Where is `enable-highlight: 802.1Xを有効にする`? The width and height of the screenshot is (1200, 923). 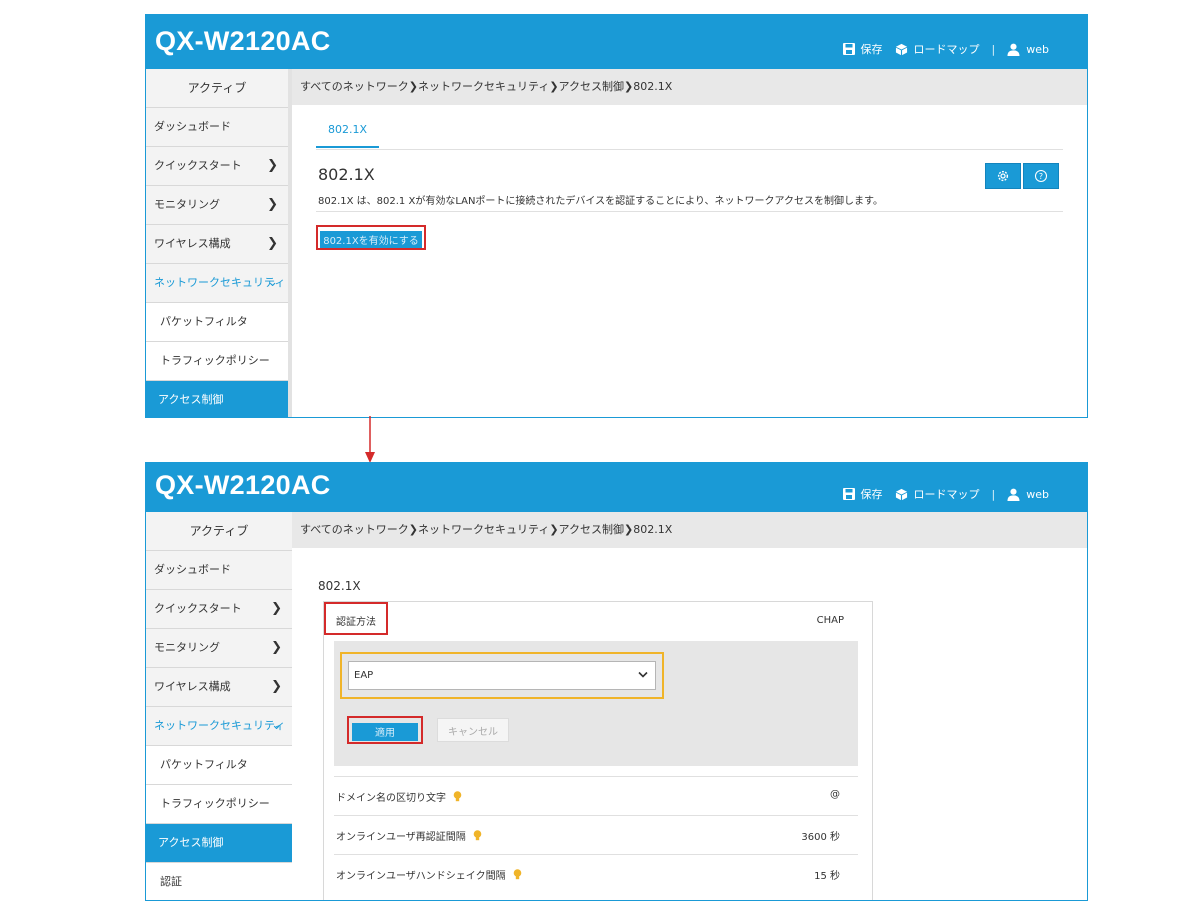 enable-highlight: 802.1Xを有効にする is located at coordinates (371, 237).